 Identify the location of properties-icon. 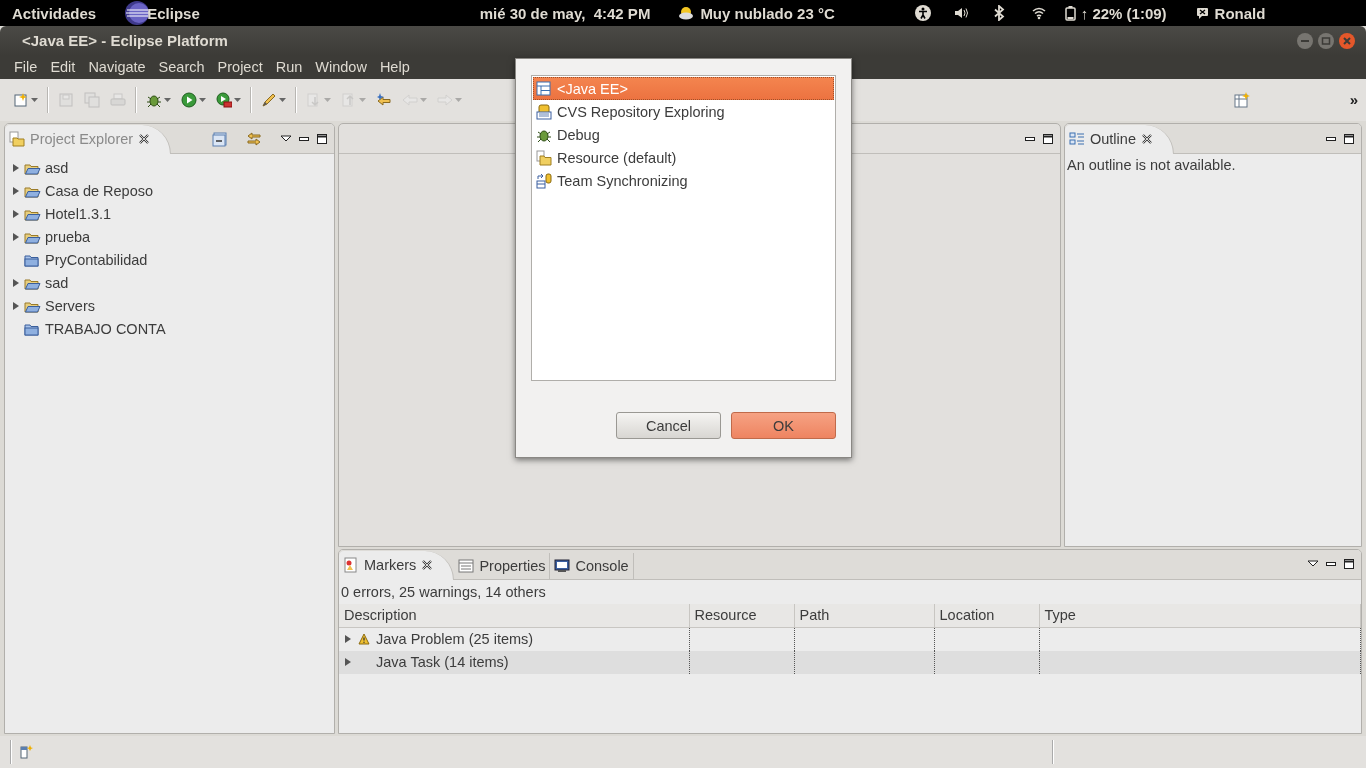
(466, 565).